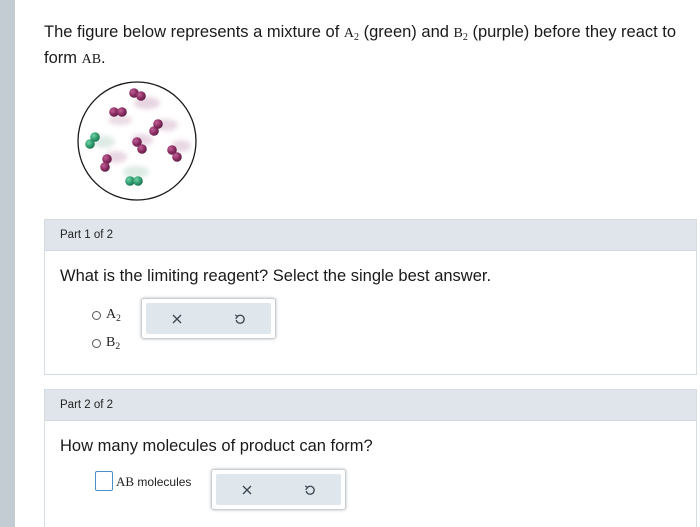 The width and height of the screenshot is (700, 527). I want to click on molecules-answer-input, so click(104, 481).